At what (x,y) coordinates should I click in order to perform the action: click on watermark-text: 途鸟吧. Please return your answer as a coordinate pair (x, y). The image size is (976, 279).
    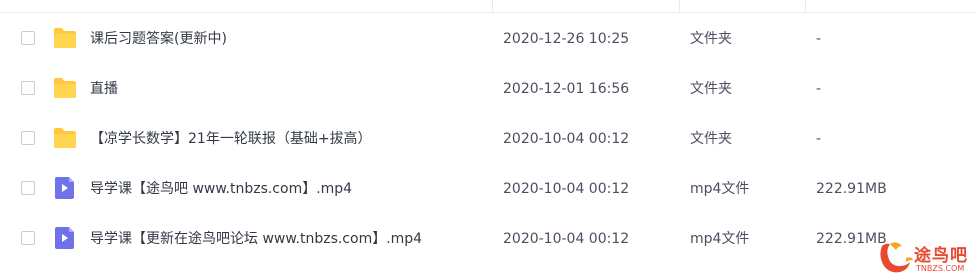
    Looking at the image, I should click on (941, 256).